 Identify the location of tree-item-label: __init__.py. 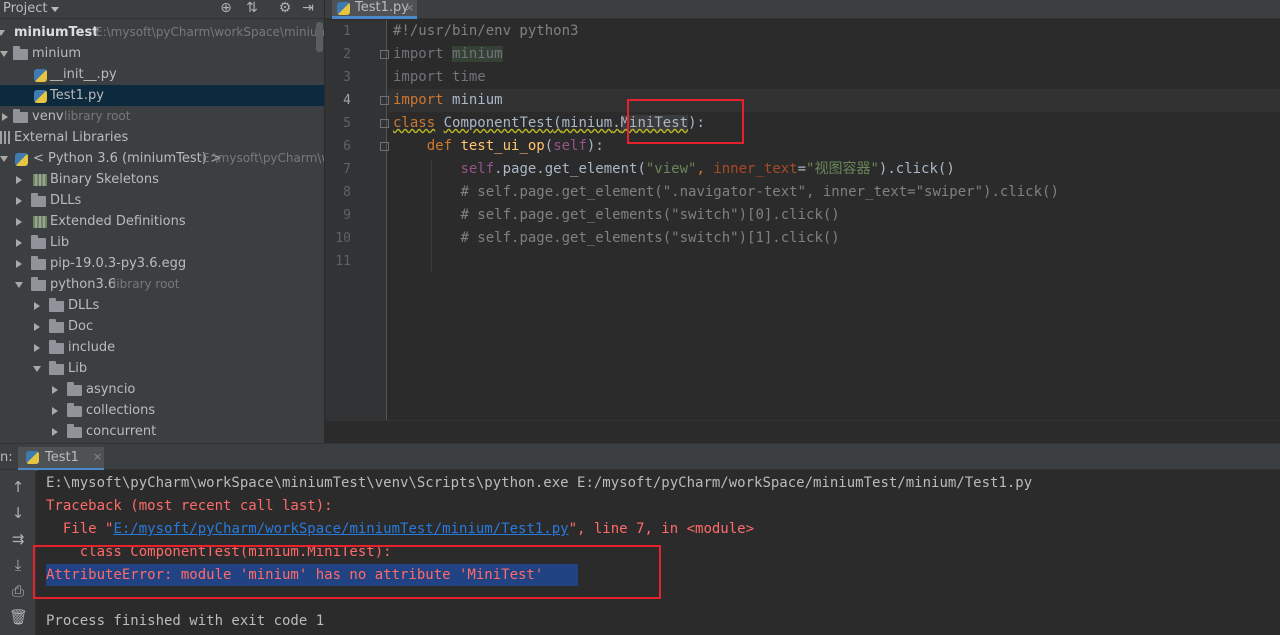
(83, 74).